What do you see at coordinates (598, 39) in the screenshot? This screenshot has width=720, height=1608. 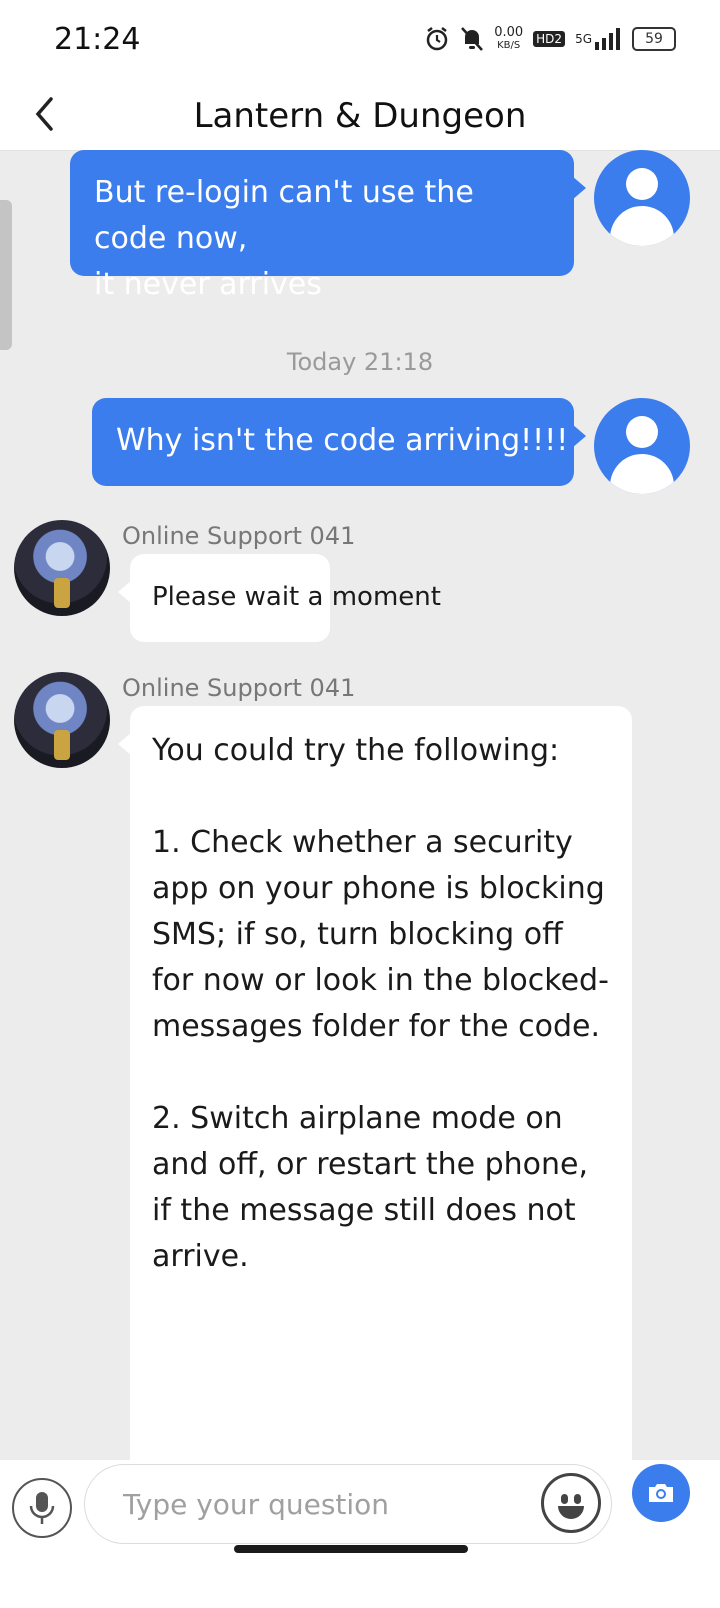 I see `signal-icon: 5G` at bounding box center [598, 39].